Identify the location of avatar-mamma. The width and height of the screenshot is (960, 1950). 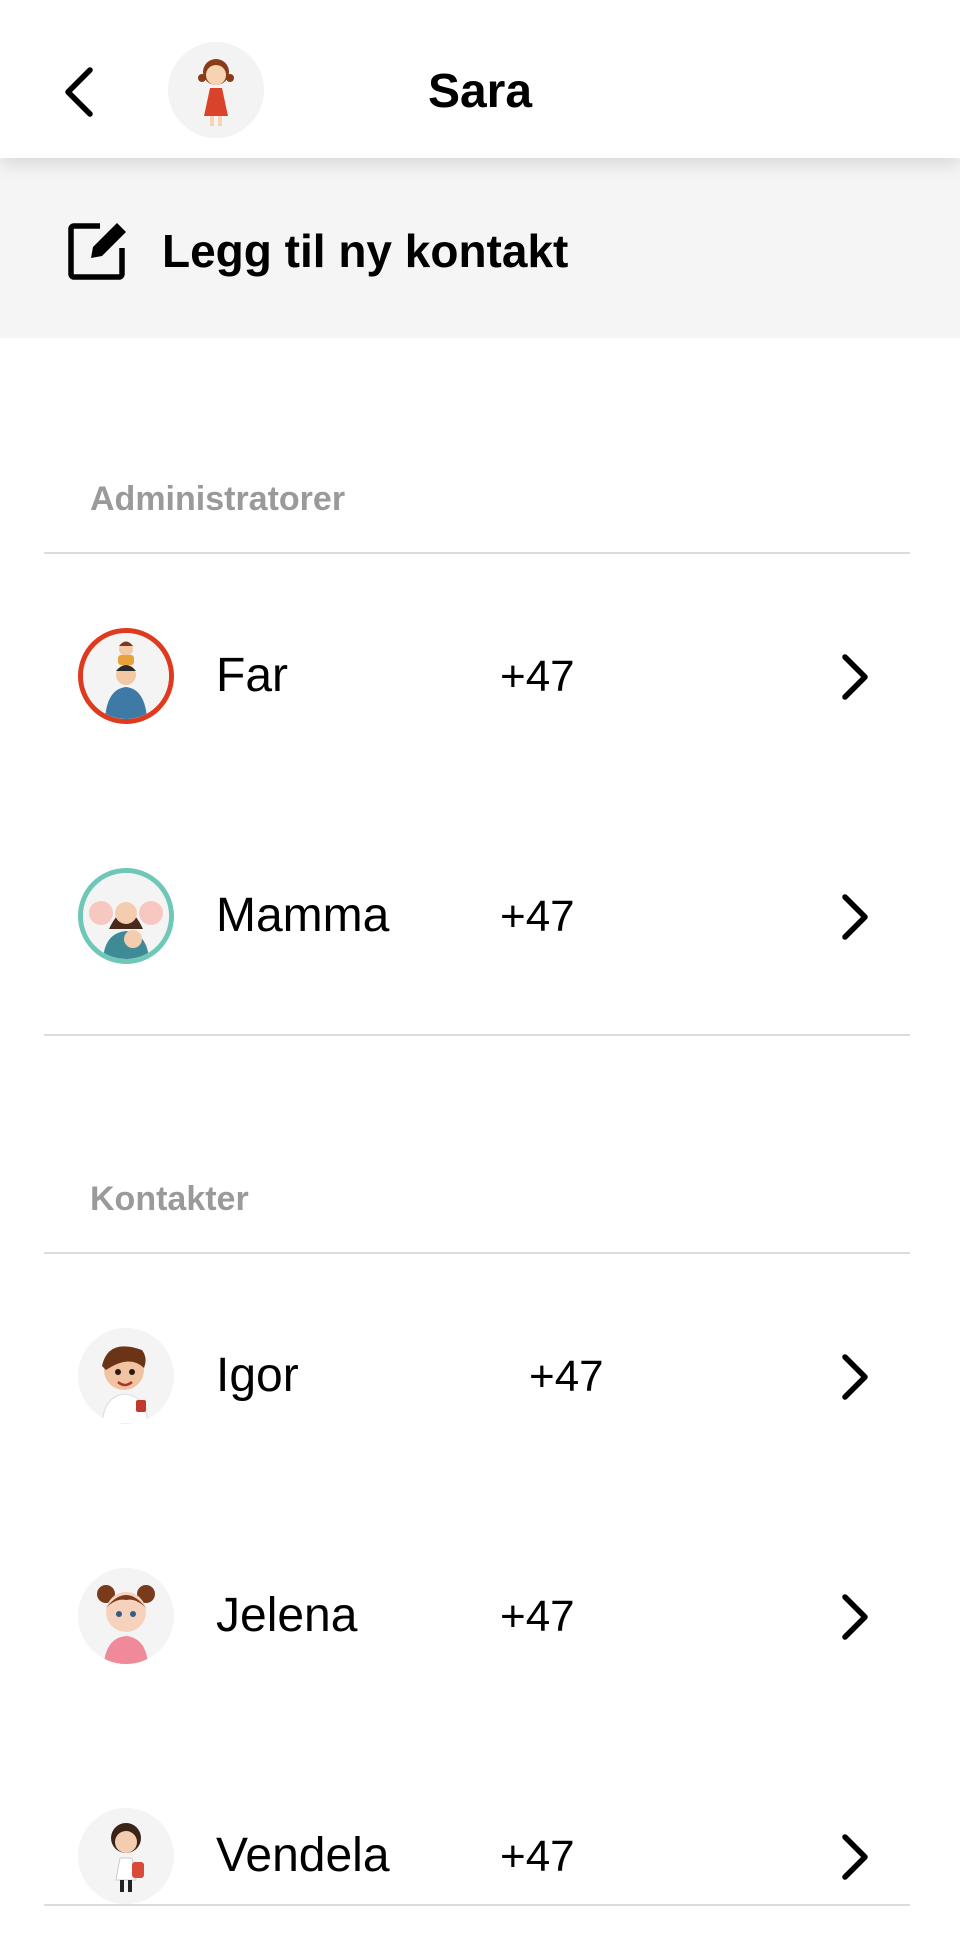
(126, 916).